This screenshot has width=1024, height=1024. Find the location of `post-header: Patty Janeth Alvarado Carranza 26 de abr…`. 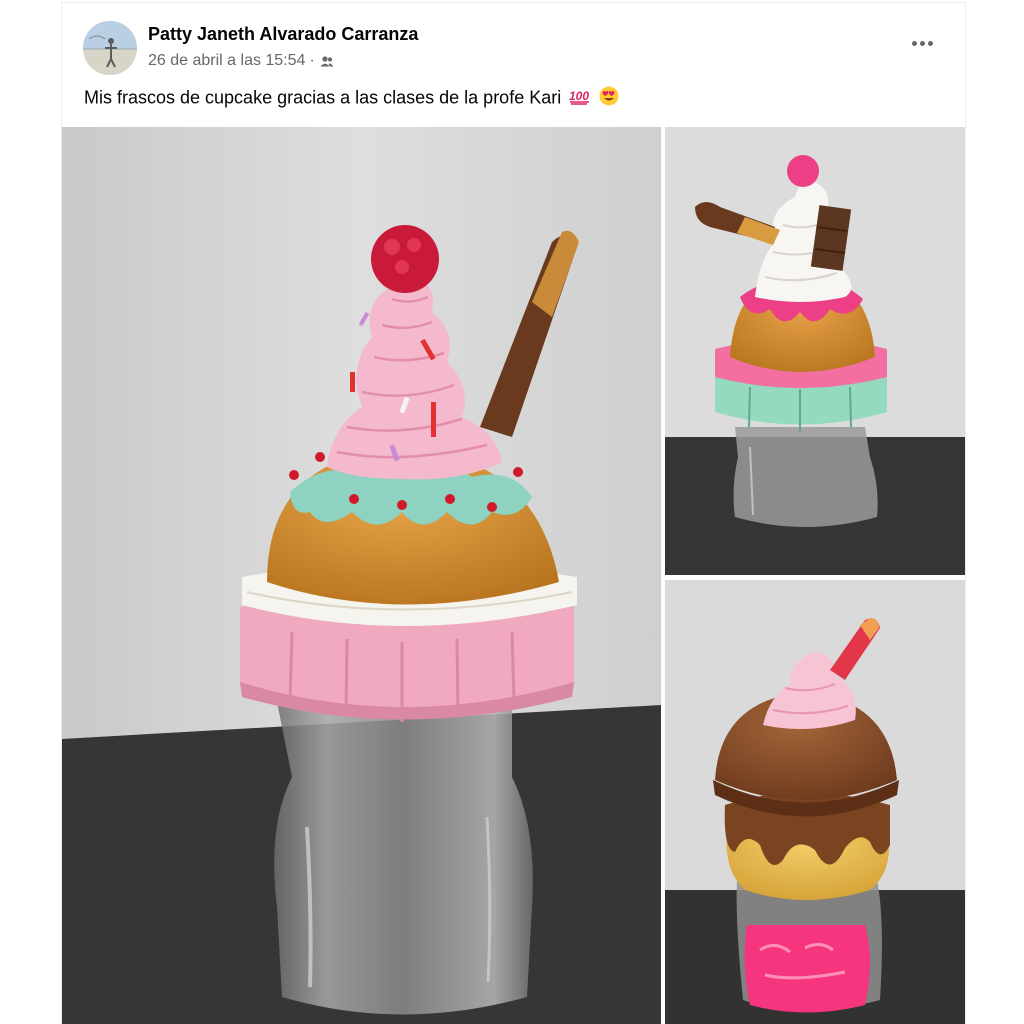

post-header: Patty Janeth Alvarado Carranza 26 de abr… is located at coordinates (513, 65).